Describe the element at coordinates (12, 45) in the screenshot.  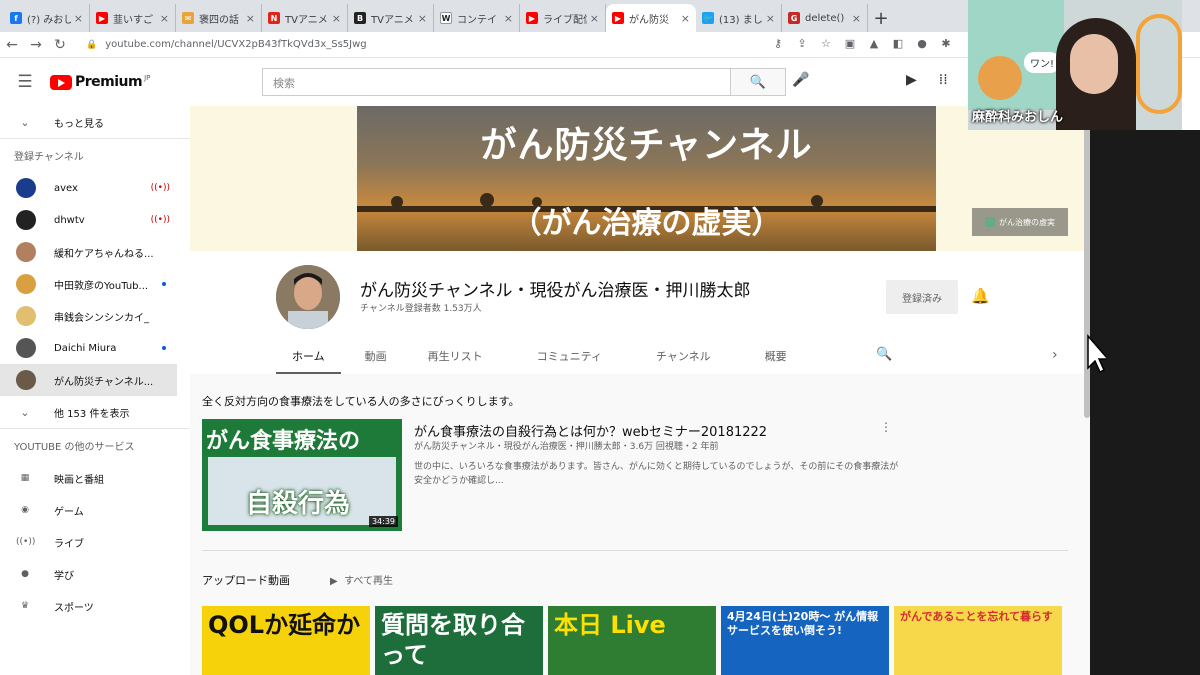
I see `back-icon: ←` at that location.